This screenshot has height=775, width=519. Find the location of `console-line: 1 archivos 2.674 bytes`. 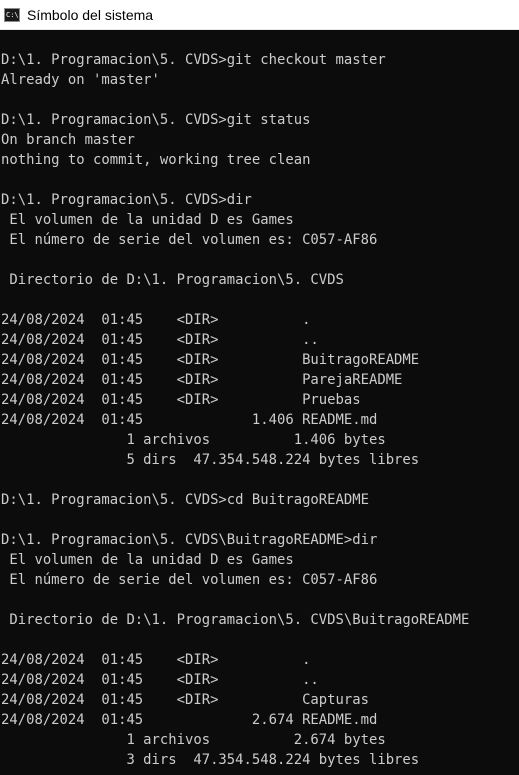

console-line: 1 archivos 2.674 bytes is located at coordinates (193, 740).